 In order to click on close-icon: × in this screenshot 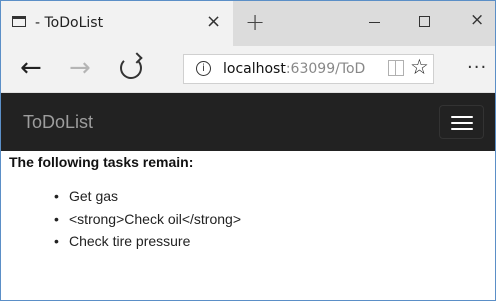, I will do `click(213, 21)`.